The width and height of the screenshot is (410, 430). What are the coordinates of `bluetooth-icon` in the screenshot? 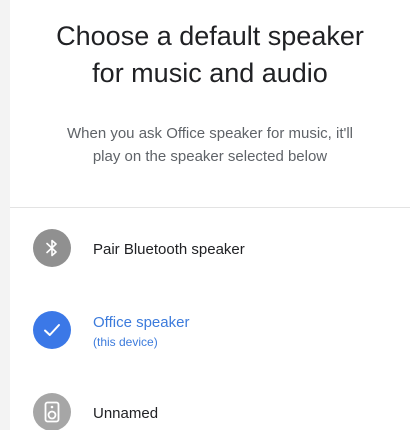 It's located at (52, 248).